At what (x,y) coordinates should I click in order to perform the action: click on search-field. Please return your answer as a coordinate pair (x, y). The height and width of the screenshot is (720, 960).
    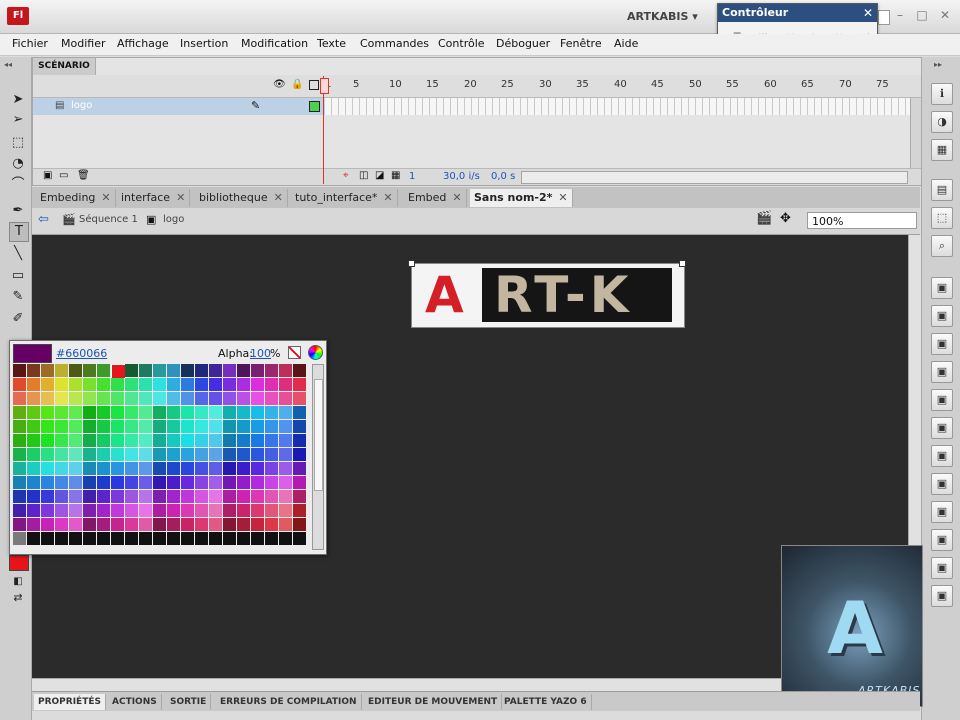
    Looking at the image, I should click on (884, 17).